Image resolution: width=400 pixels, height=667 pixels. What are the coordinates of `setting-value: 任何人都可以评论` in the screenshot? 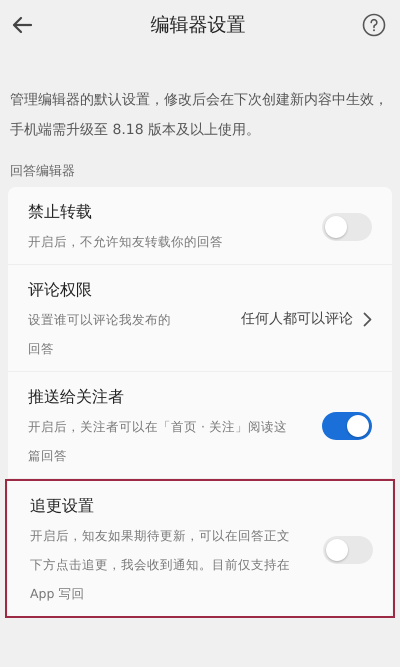 It's located at (297, 319).